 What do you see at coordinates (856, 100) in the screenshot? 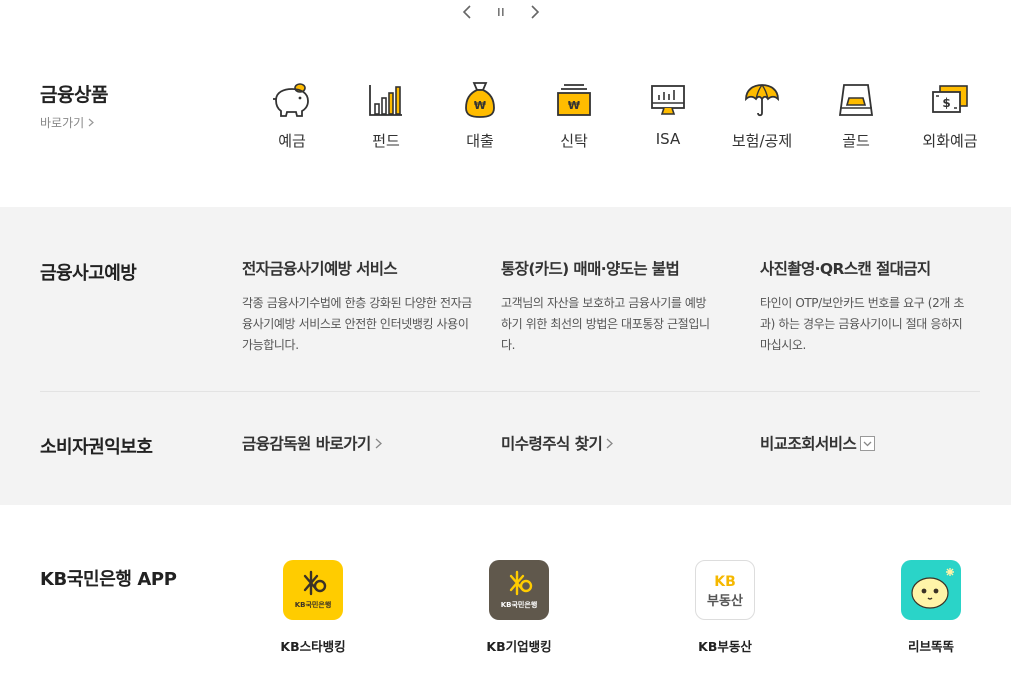
I see `gold-bar-icon` at bounding box center [856, 100].